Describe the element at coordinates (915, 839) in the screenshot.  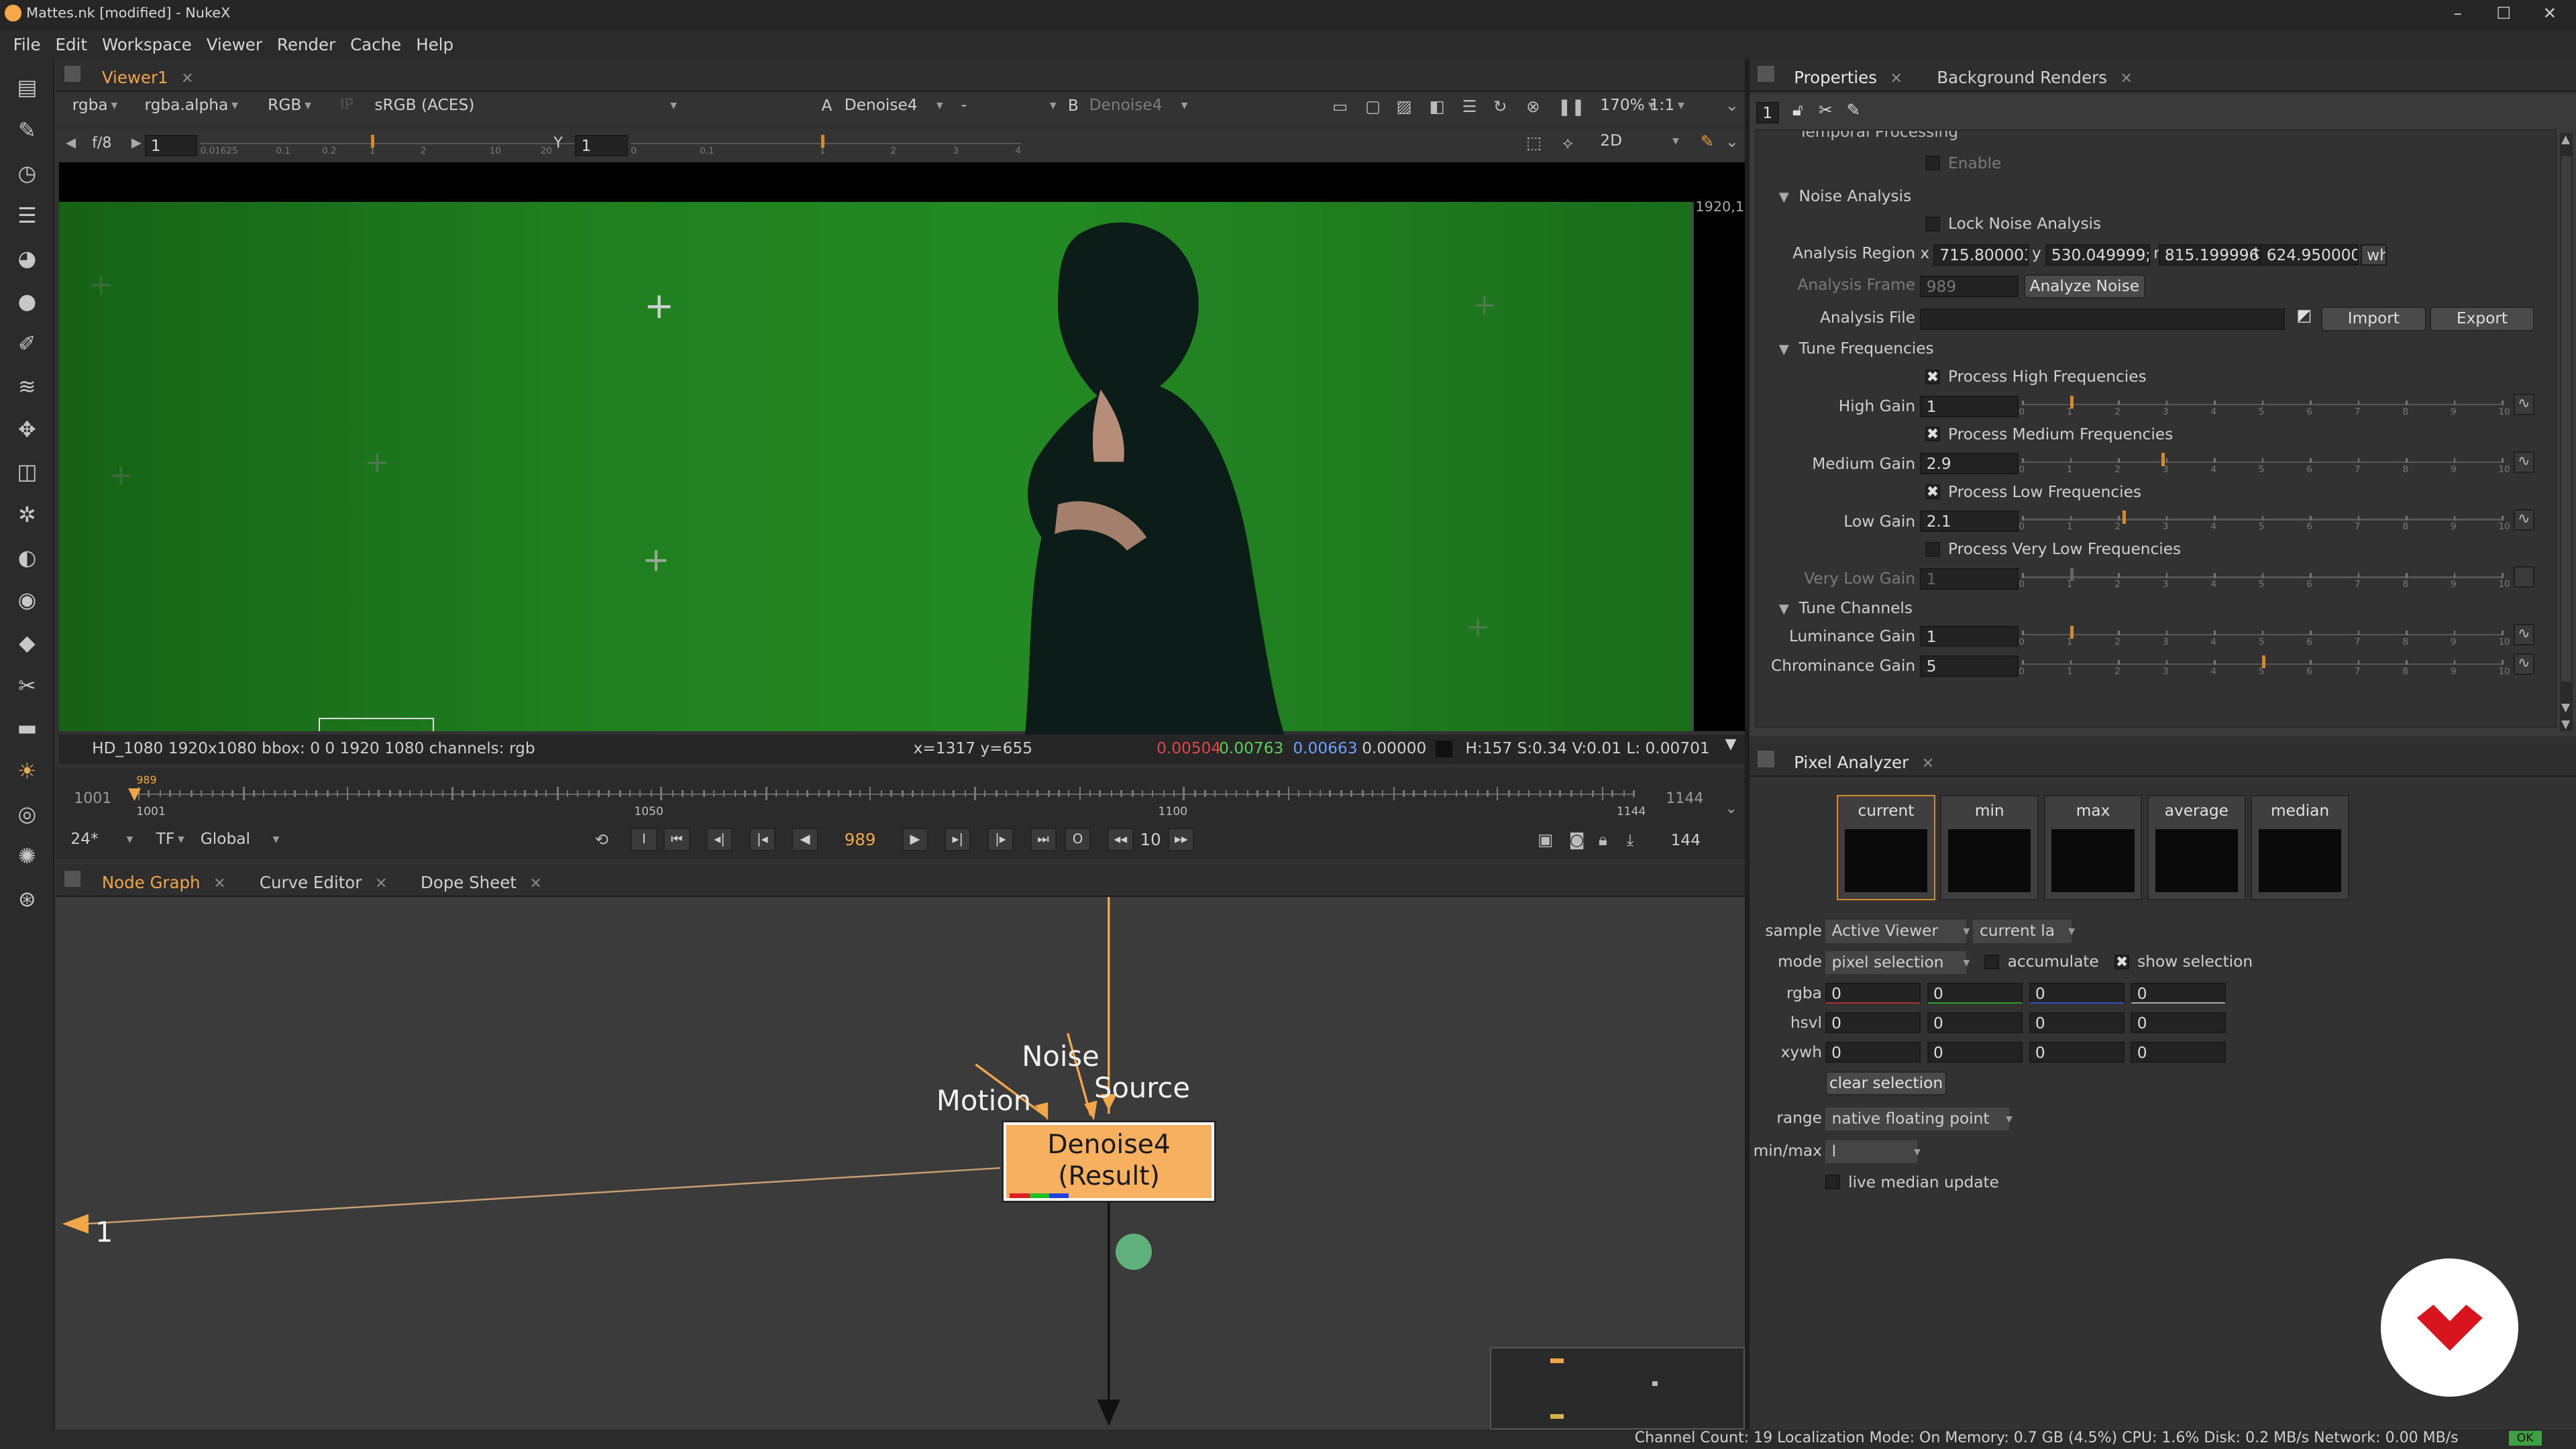
I see `play-forward-button: ▶` at that location.